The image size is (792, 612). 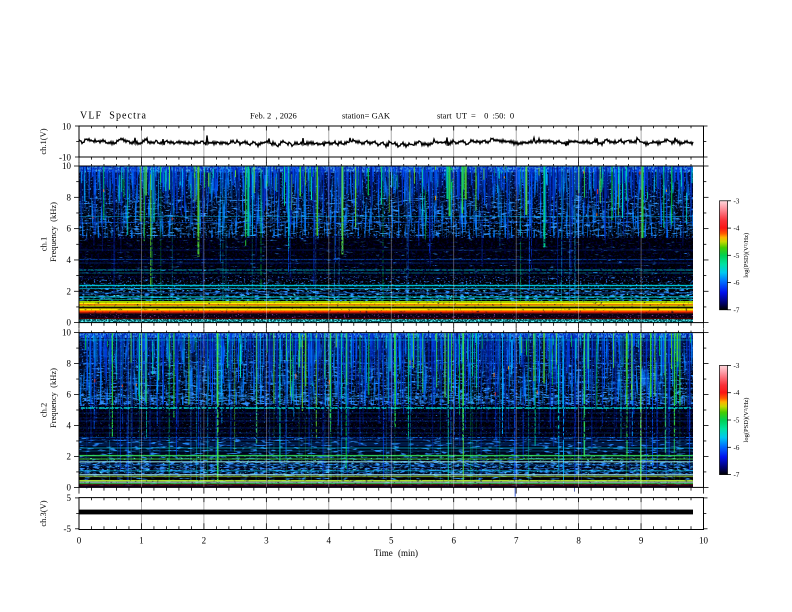 I want to click on svg-text: station= GAK, so click(x=366, y=116).